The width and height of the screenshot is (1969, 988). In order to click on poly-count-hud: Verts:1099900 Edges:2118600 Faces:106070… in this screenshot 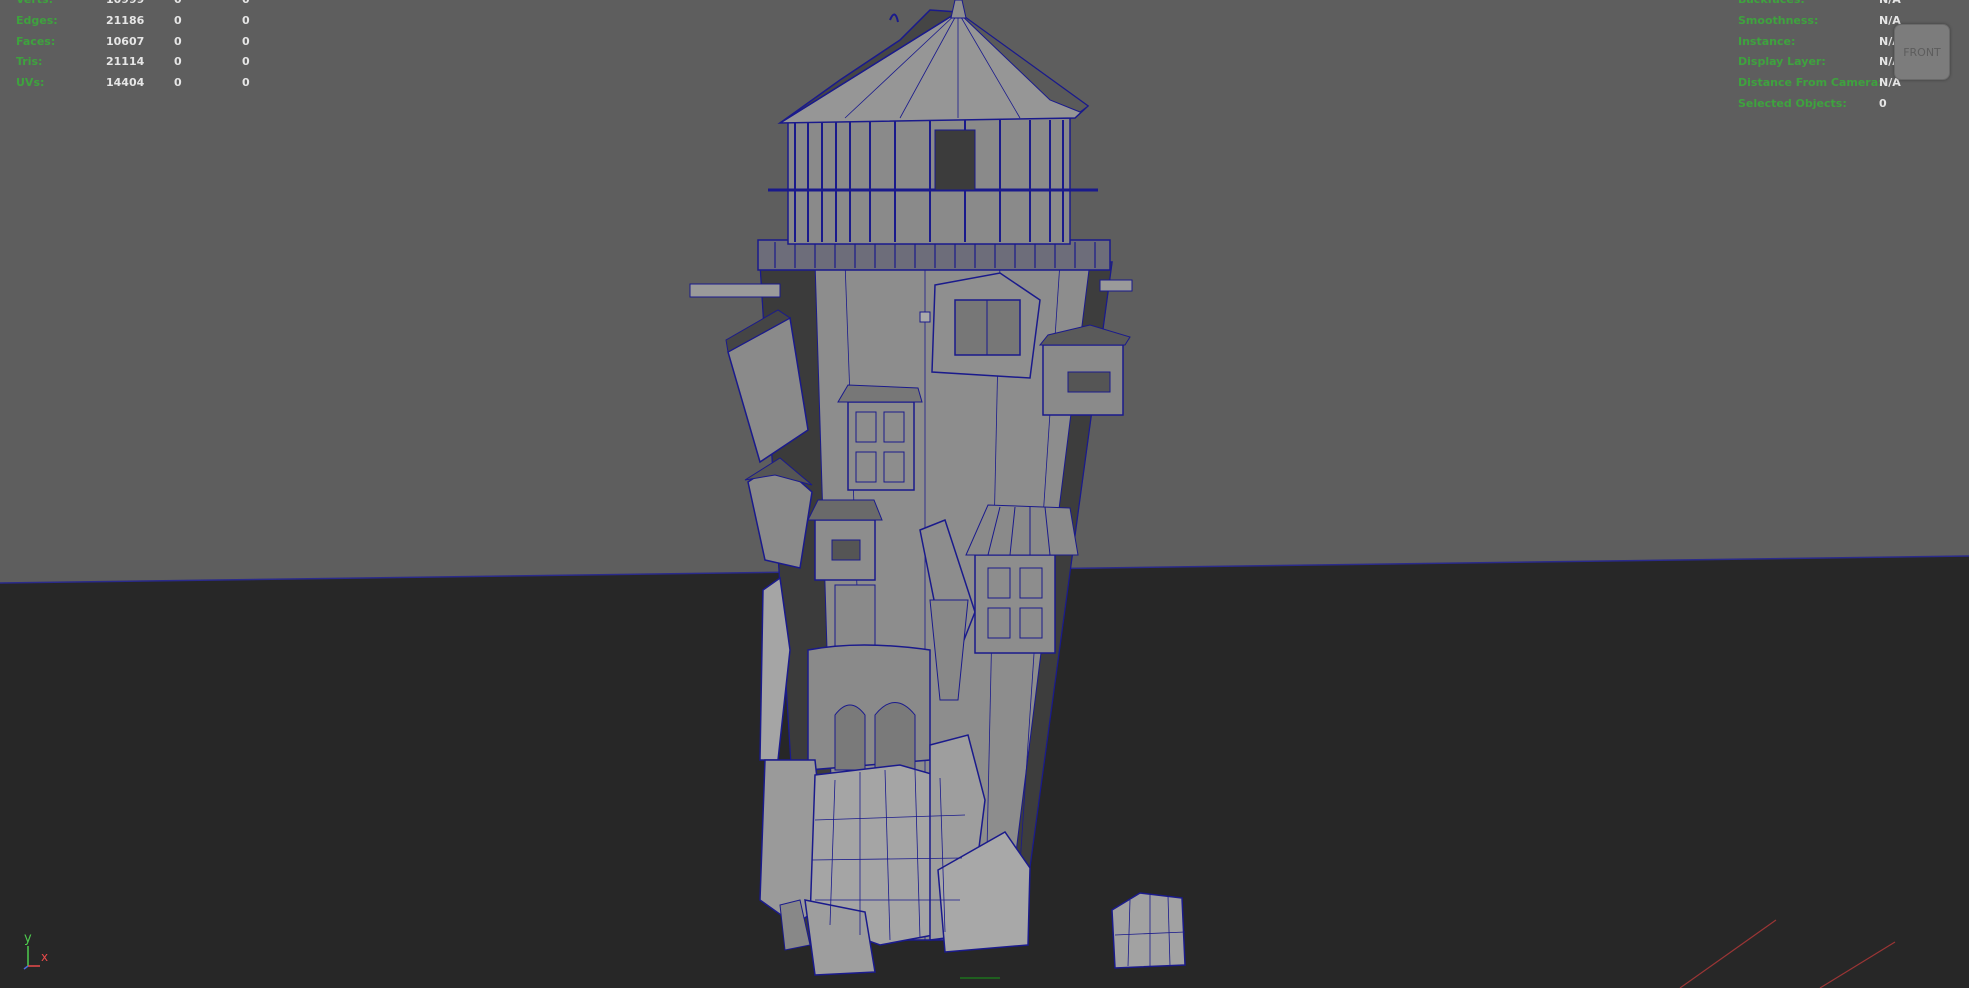, I will do `click(149, 47)`.